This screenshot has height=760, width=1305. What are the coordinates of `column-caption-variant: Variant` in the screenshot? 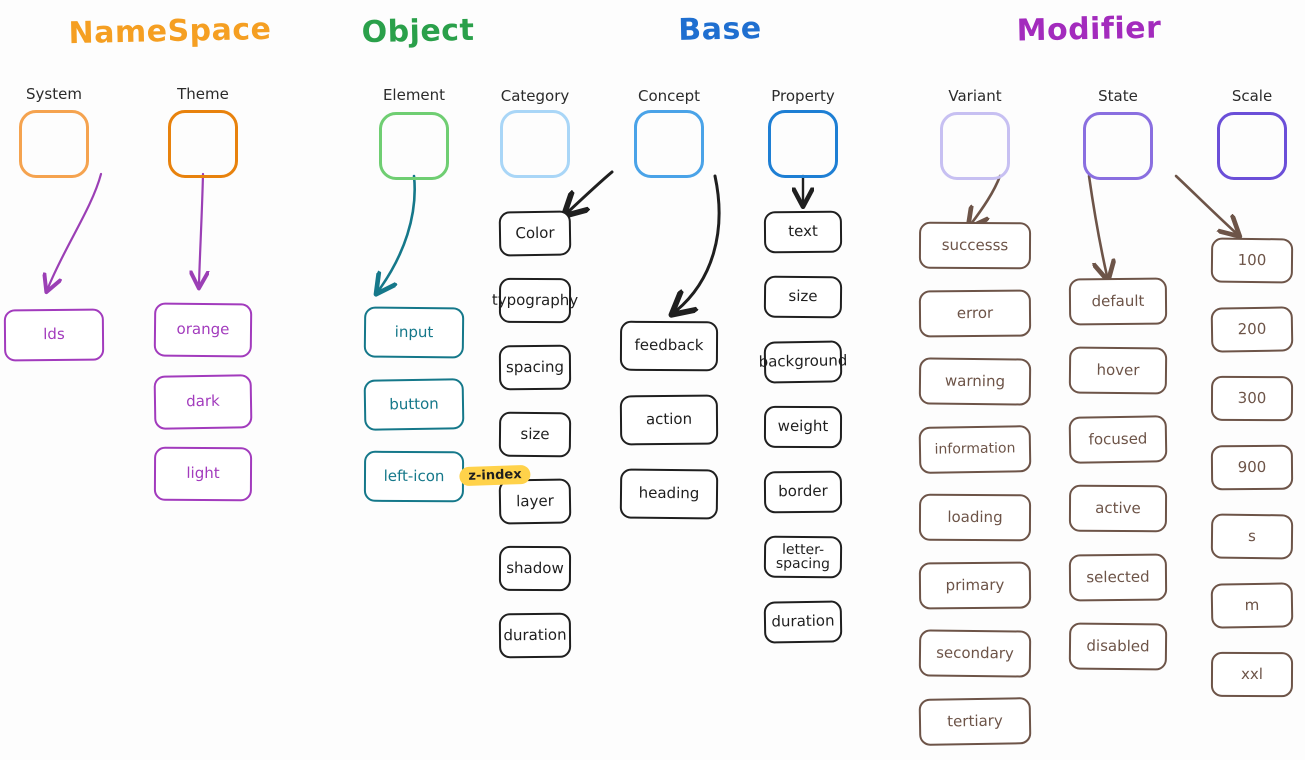 It's located at (975, 96).